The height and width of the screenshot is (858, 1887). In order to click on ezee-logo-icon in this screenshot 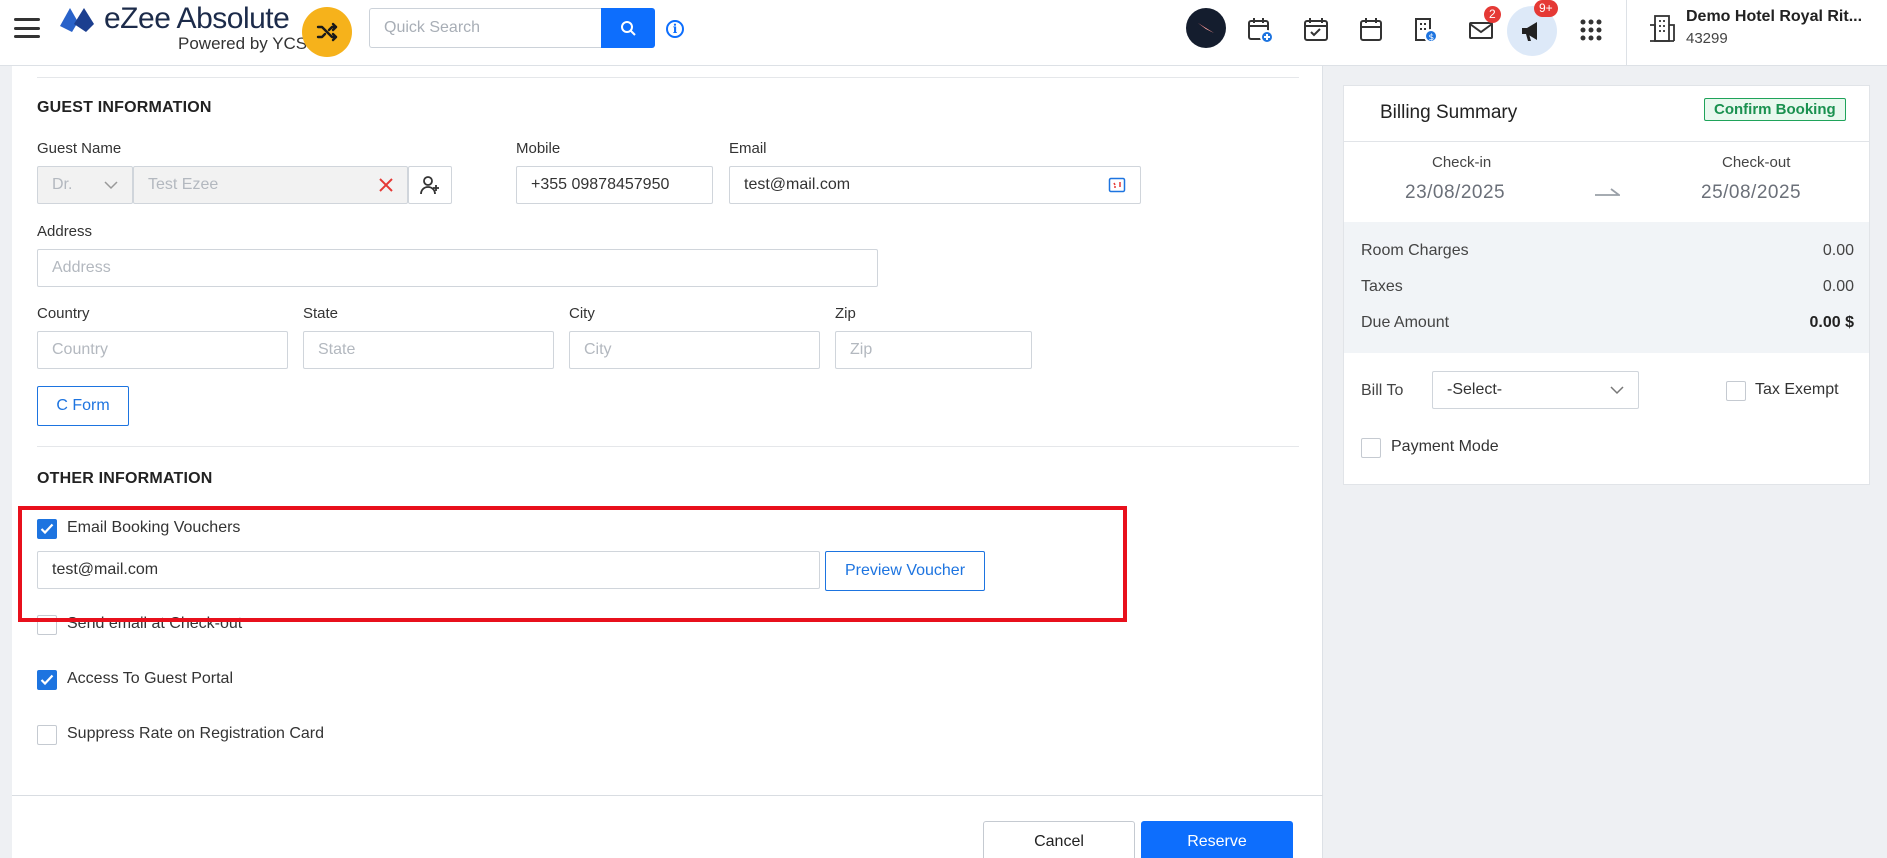, I will do `click(77, 20)`.